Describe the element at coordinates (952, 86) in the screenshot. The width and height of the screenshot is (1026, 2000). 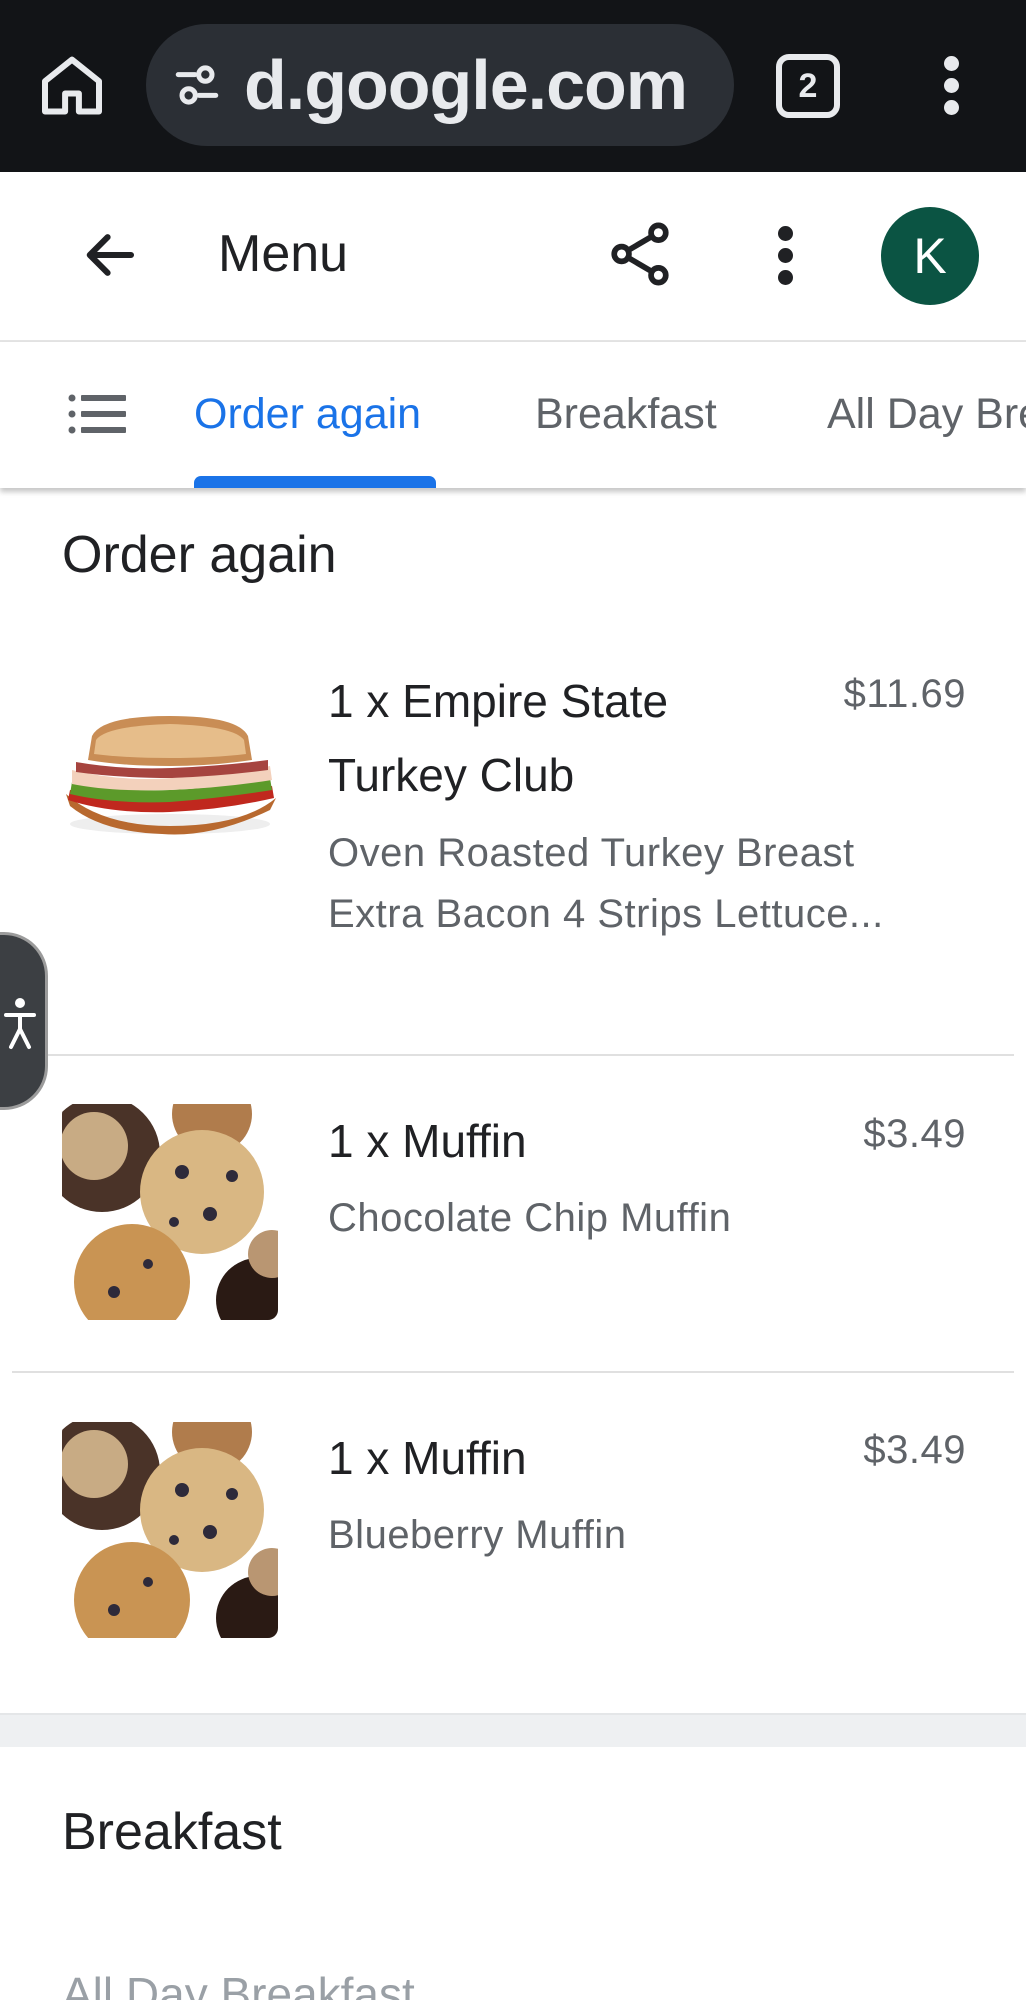
I see `browser-menu-icon` at that location.